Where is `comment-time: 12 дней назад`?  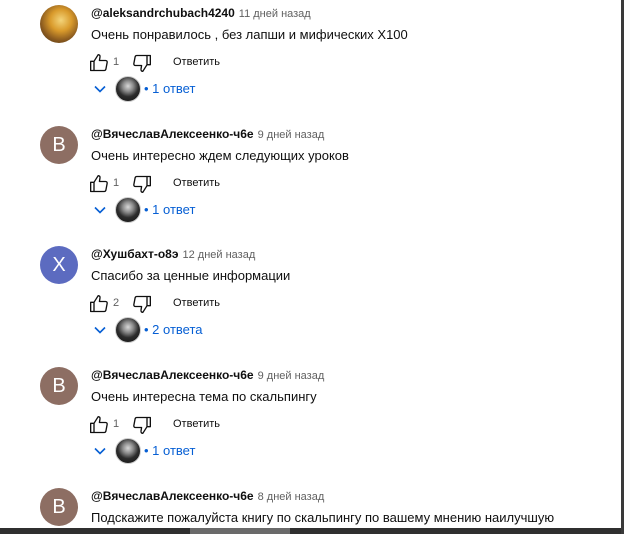
comment-time: 12 дней назад is located at coordinates (219, 255).